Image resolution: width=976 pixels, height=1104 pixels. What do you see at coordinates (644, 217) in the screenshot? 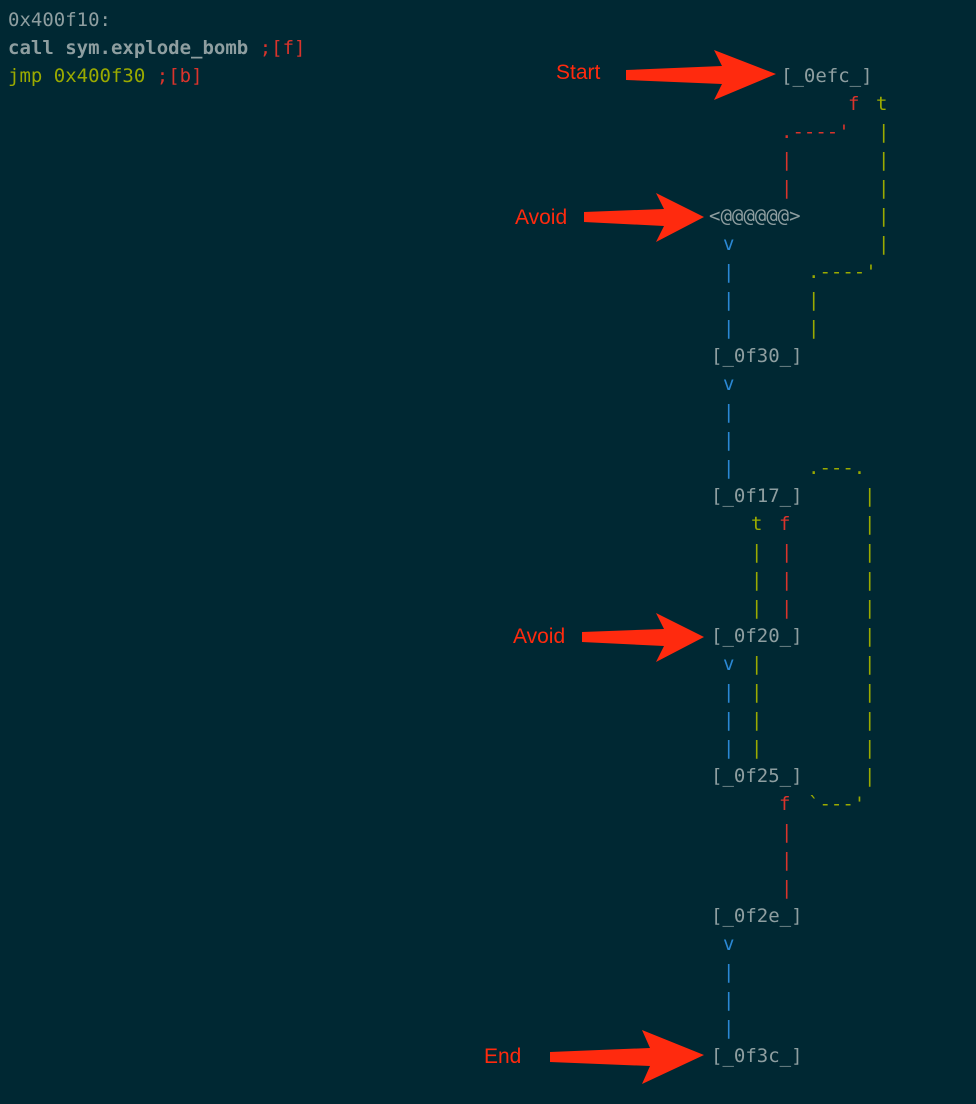
I see `arrow-avoid-1-icon` at bounding box center [644, 217].